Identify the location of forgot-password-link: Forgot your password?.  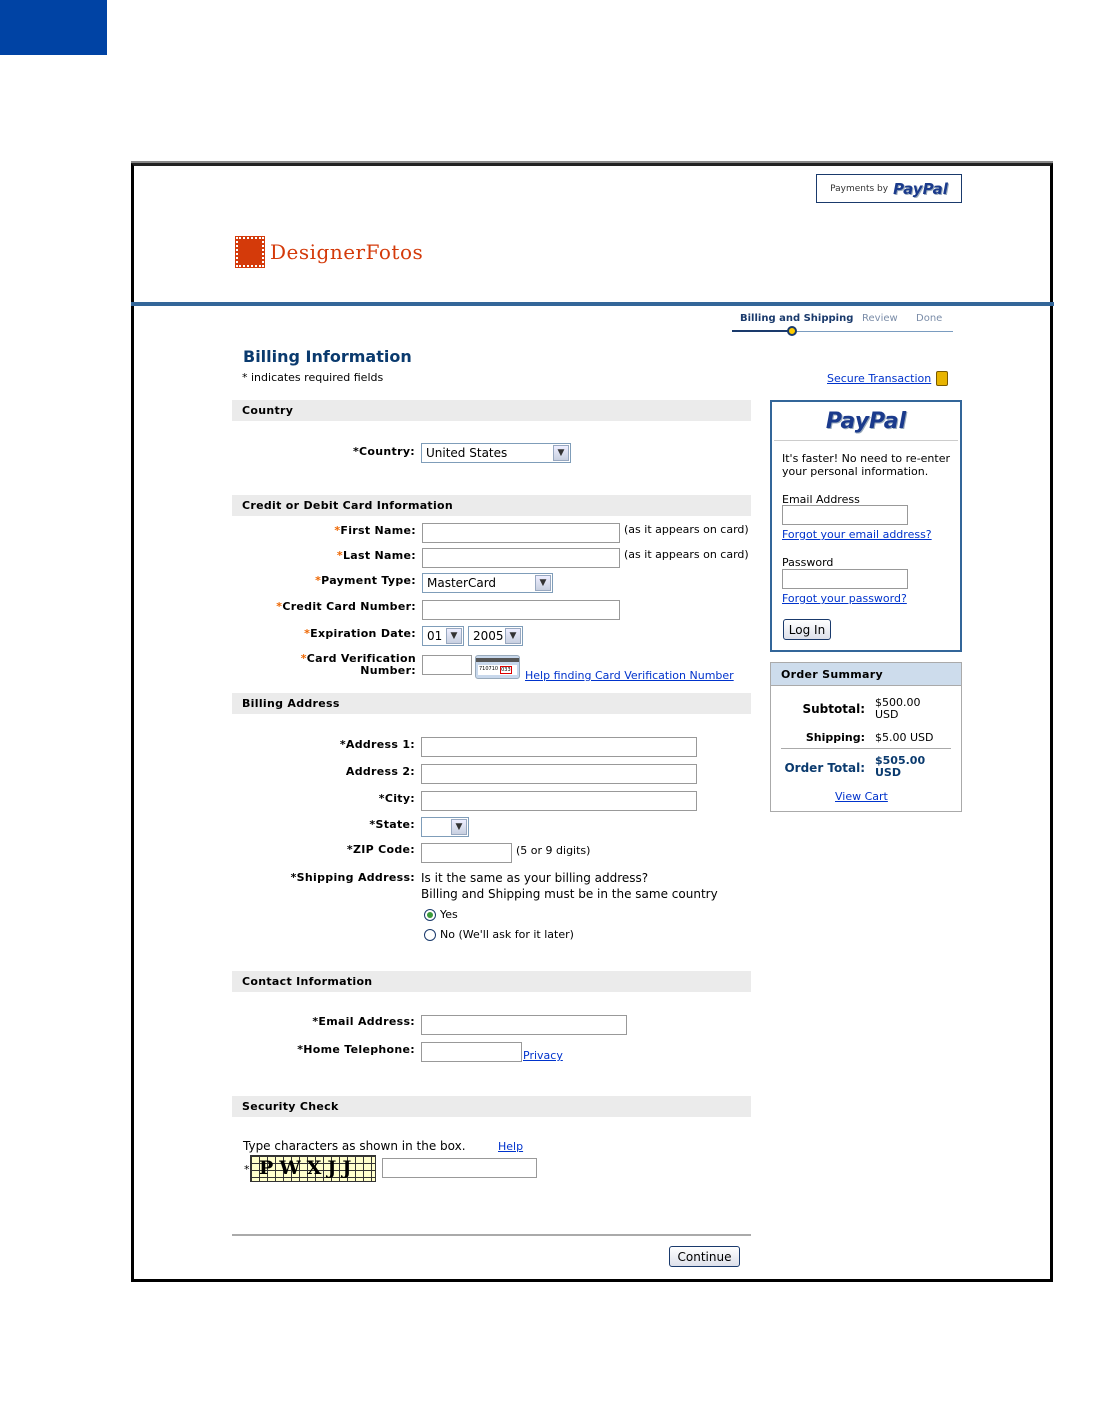
(844, 598).